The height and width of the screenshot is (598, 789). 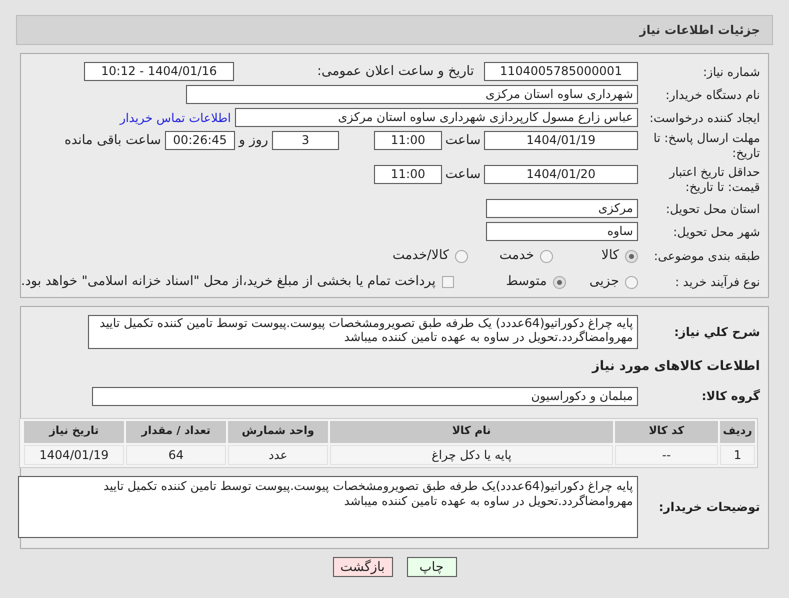 What do you see at coordinates (561, 174) in the screenshot?
I see `input-field: 1404/01/20` at bounding box center [561, 174].